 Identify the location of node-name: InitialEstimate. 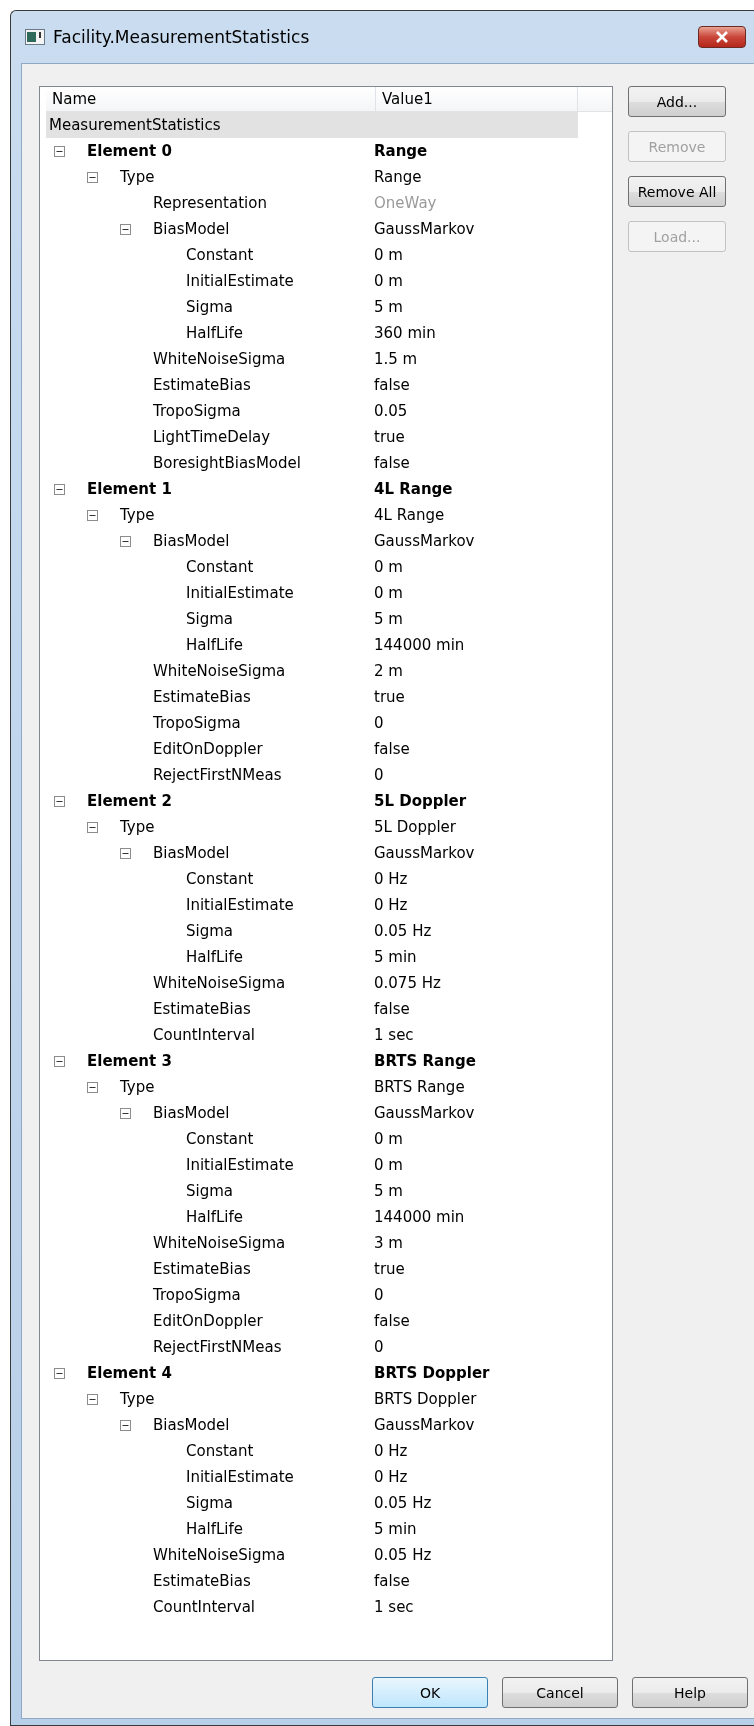
(240, 281).